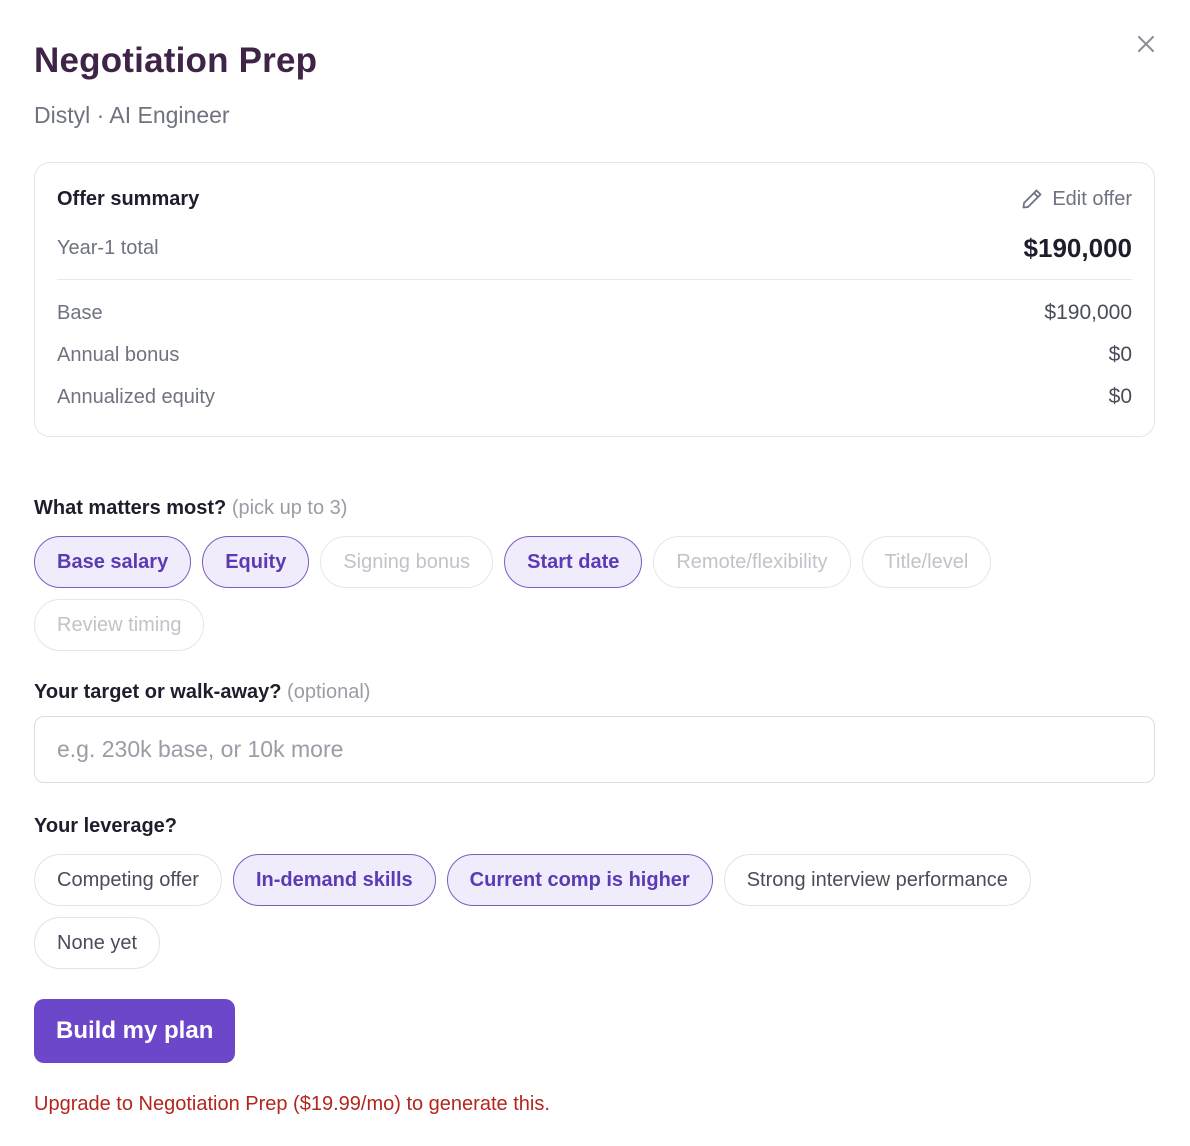  What do you see at coordinates (80, 312) in the screenshot?
I see `offer-line-label: Base` at bounding box center [80, 312].